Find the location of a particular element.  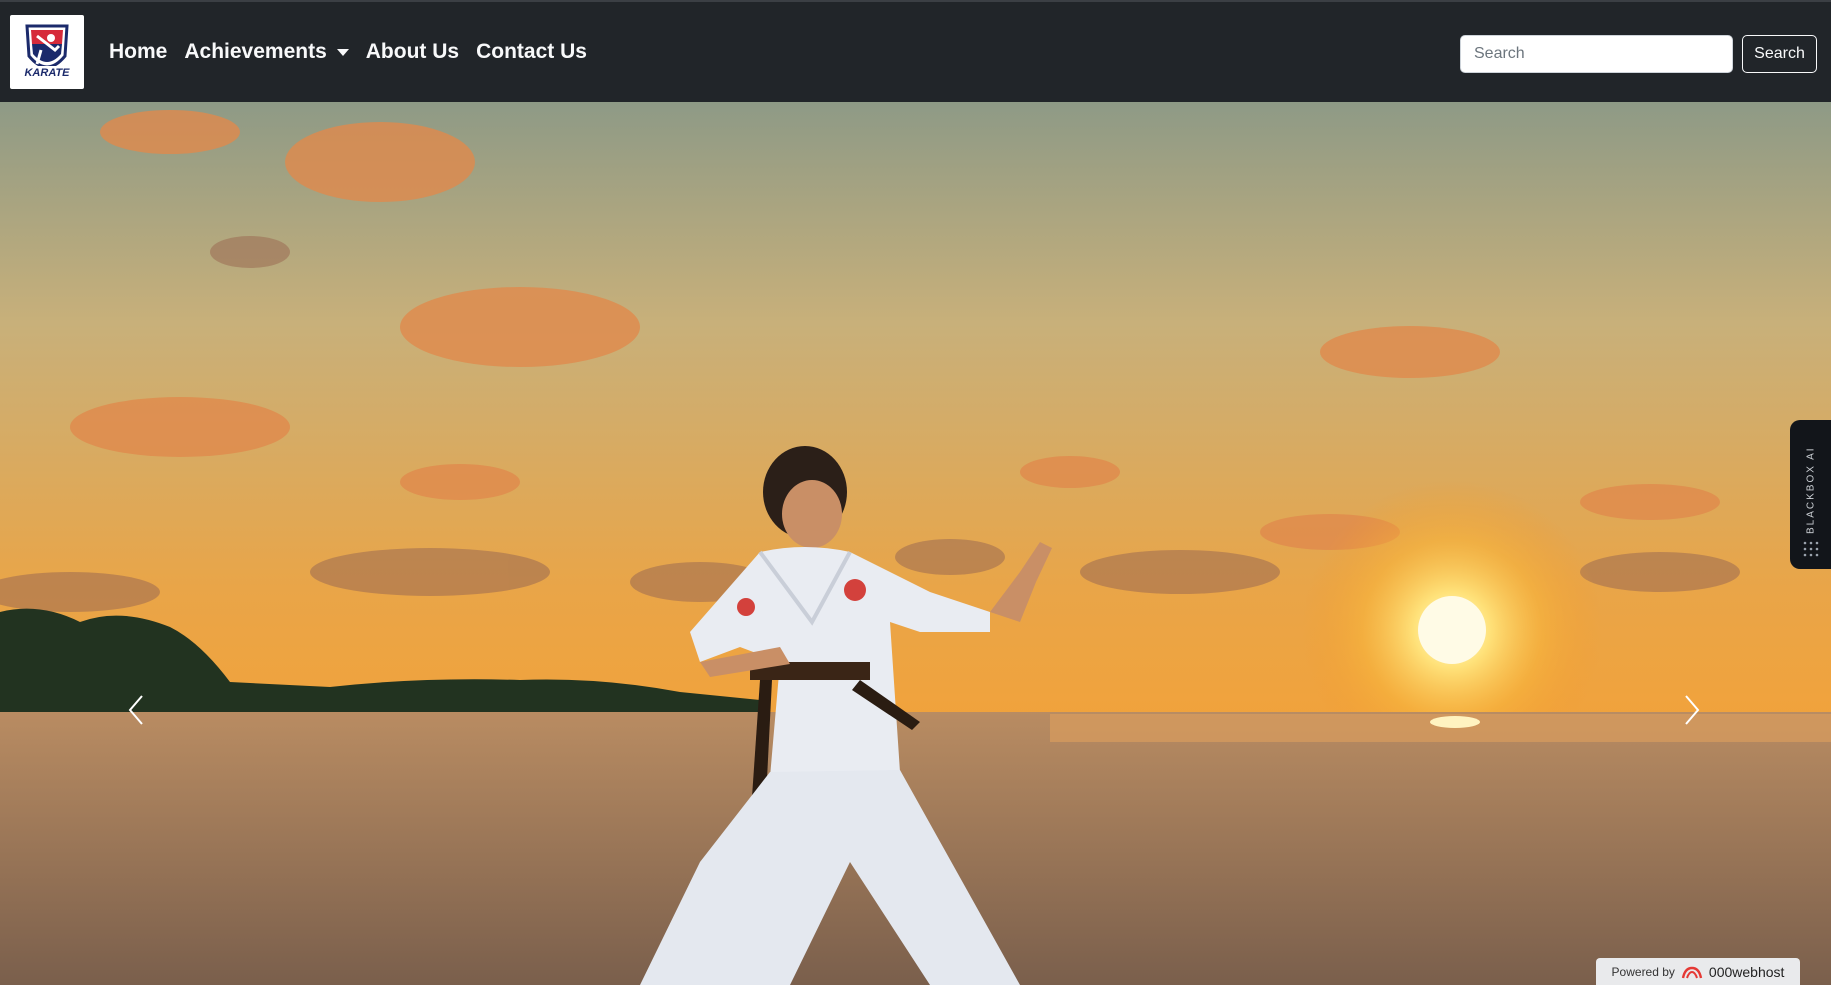

webhost-logo-icon is located at coordinates (1692, 972).